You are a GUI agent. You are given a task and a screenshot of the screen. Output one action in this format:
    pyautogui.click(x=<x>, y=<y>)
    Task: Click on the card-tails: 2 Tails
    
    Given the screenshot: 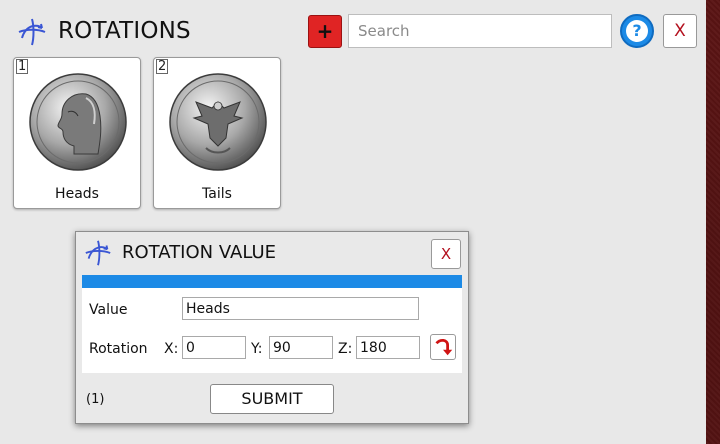 What is the action you would take?
    pyautogui.click(x=217, y=133)
    